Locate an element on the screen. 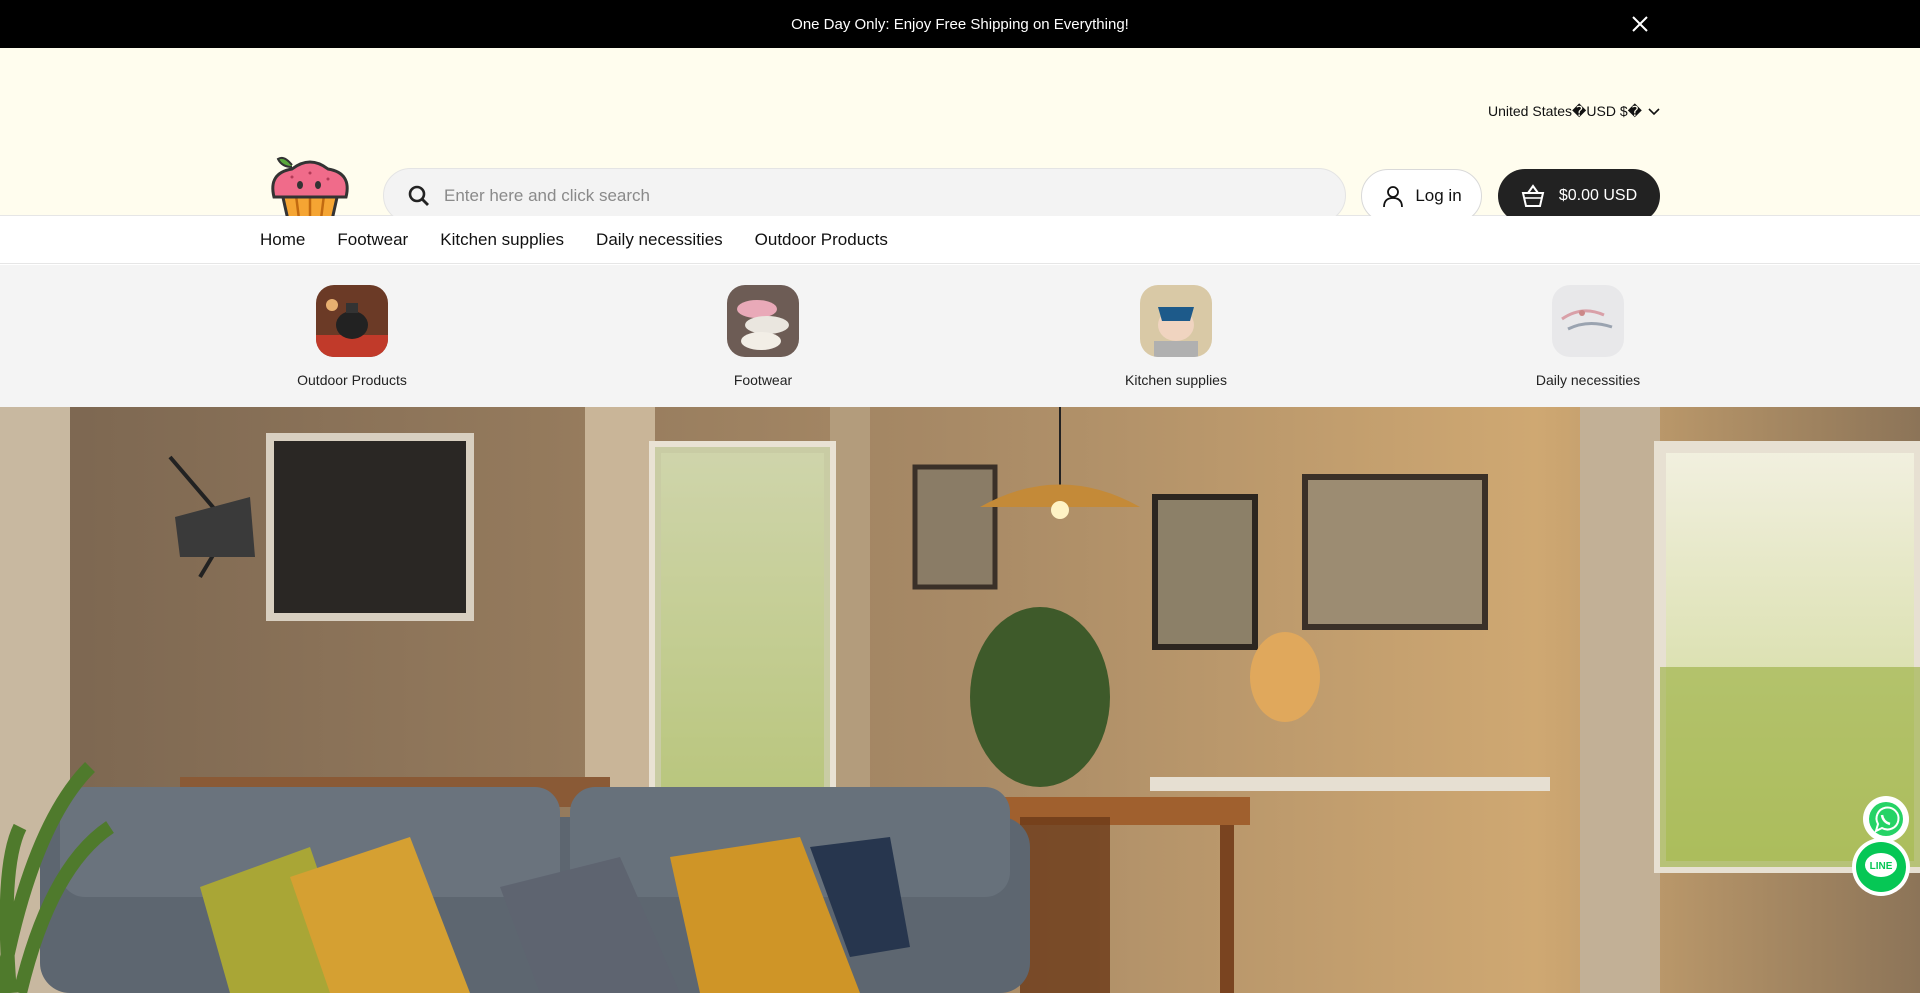  login-button: Log in is located at coordinates (1421, 196).